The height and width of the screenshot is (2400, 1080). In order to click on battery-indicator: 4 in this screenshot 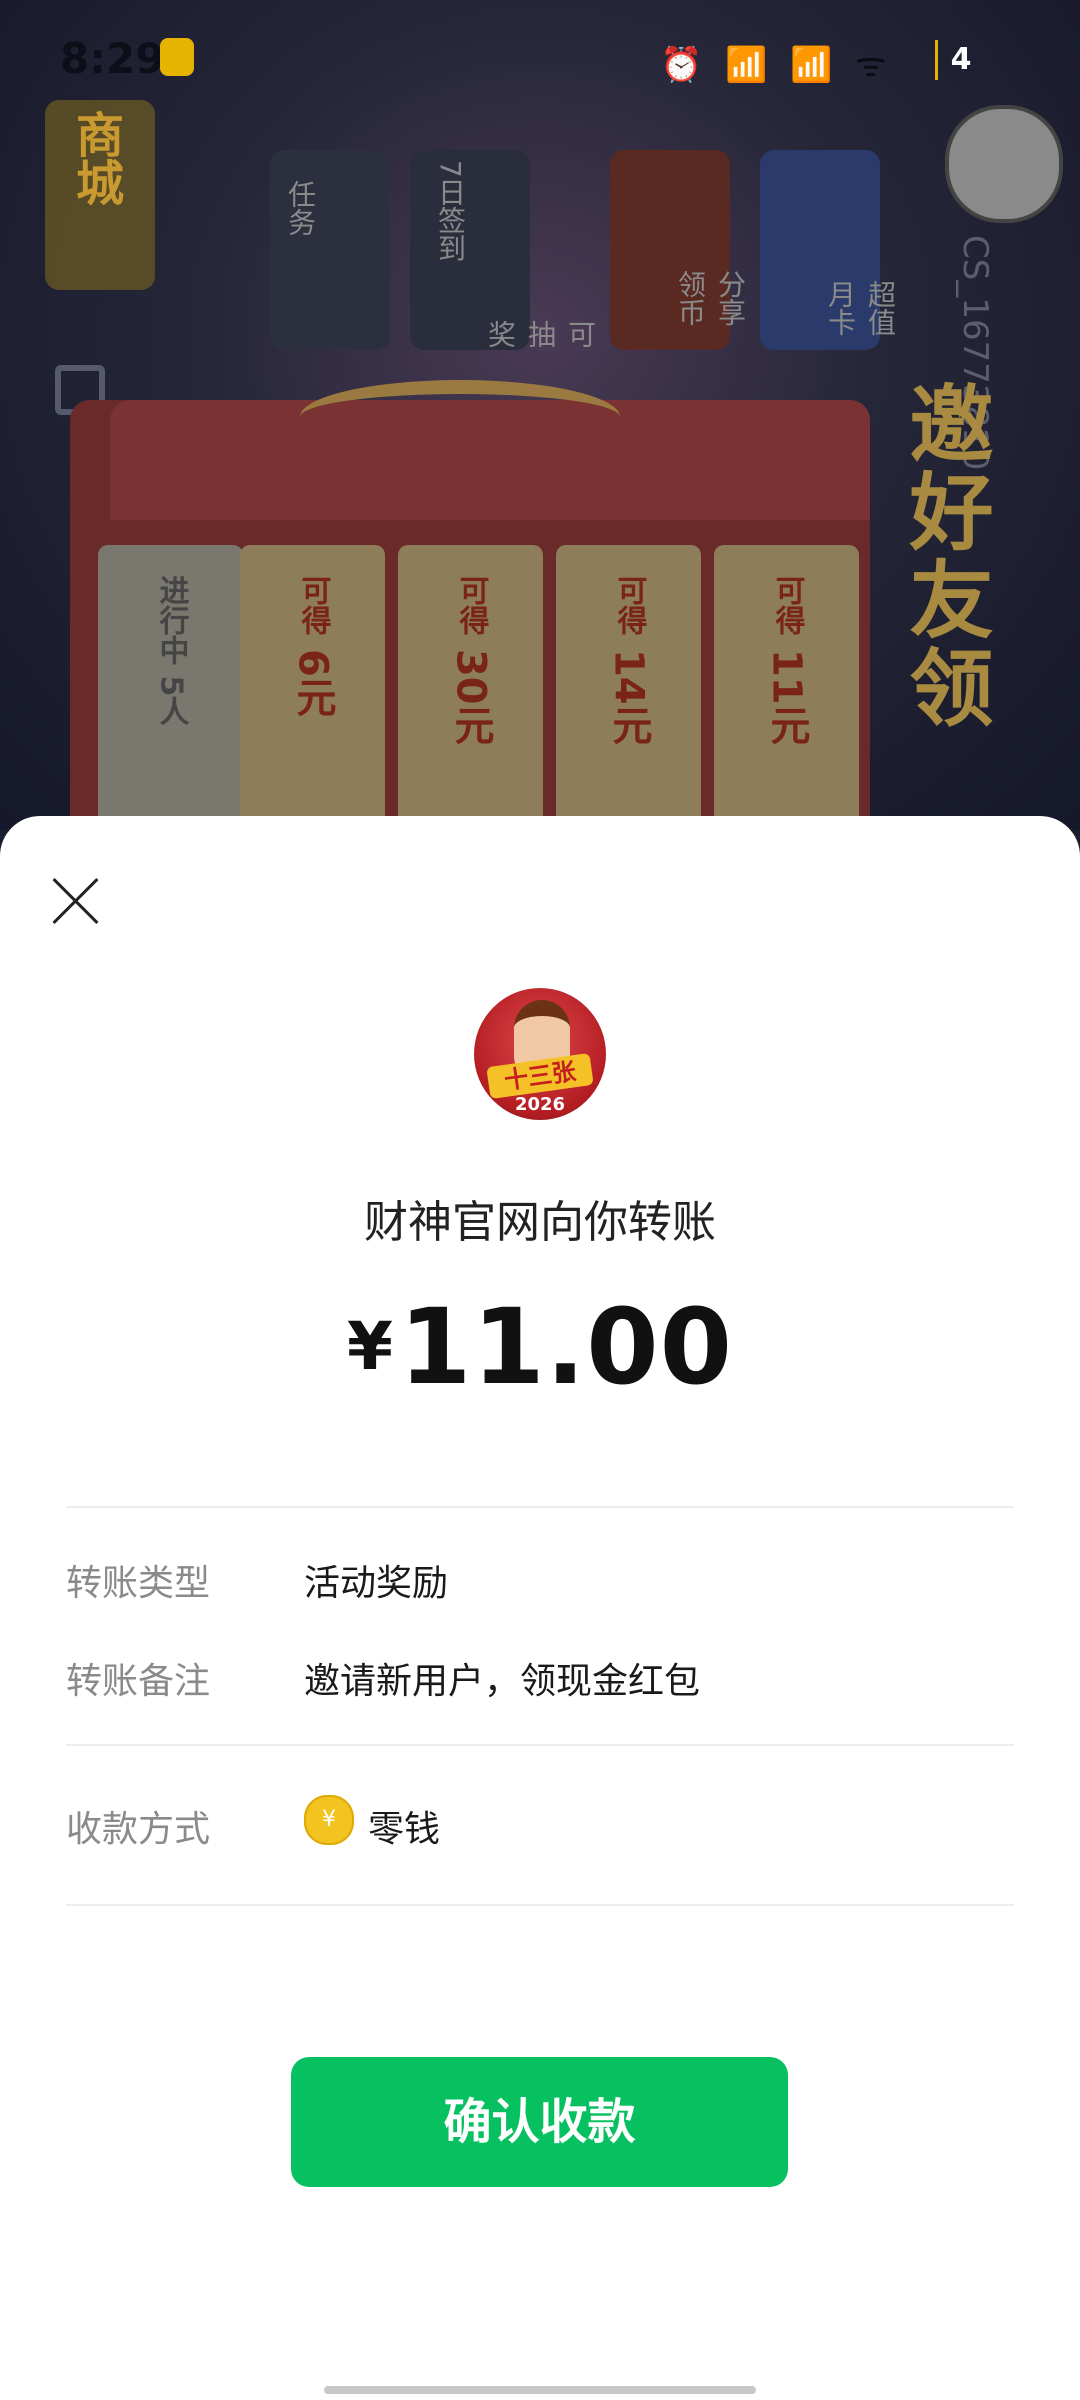, I will do `click(959, 60)`.